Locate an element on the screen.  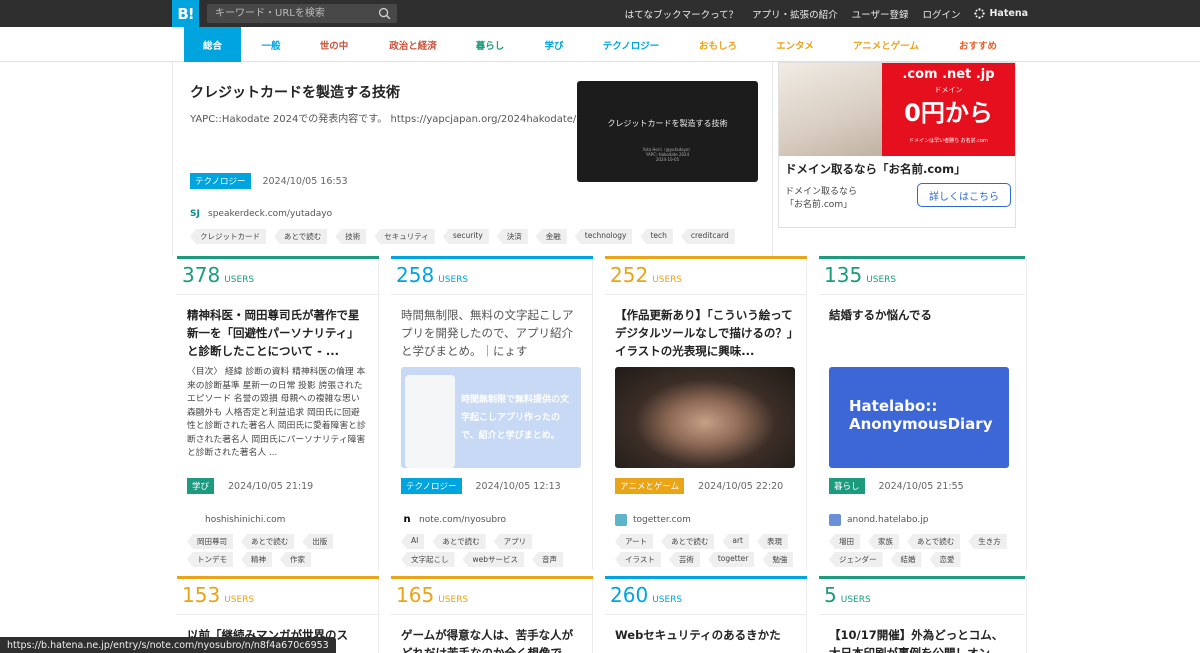
ad-description: ドメイン取るなら「お名前.com」 is located at coordinates (821, 198).